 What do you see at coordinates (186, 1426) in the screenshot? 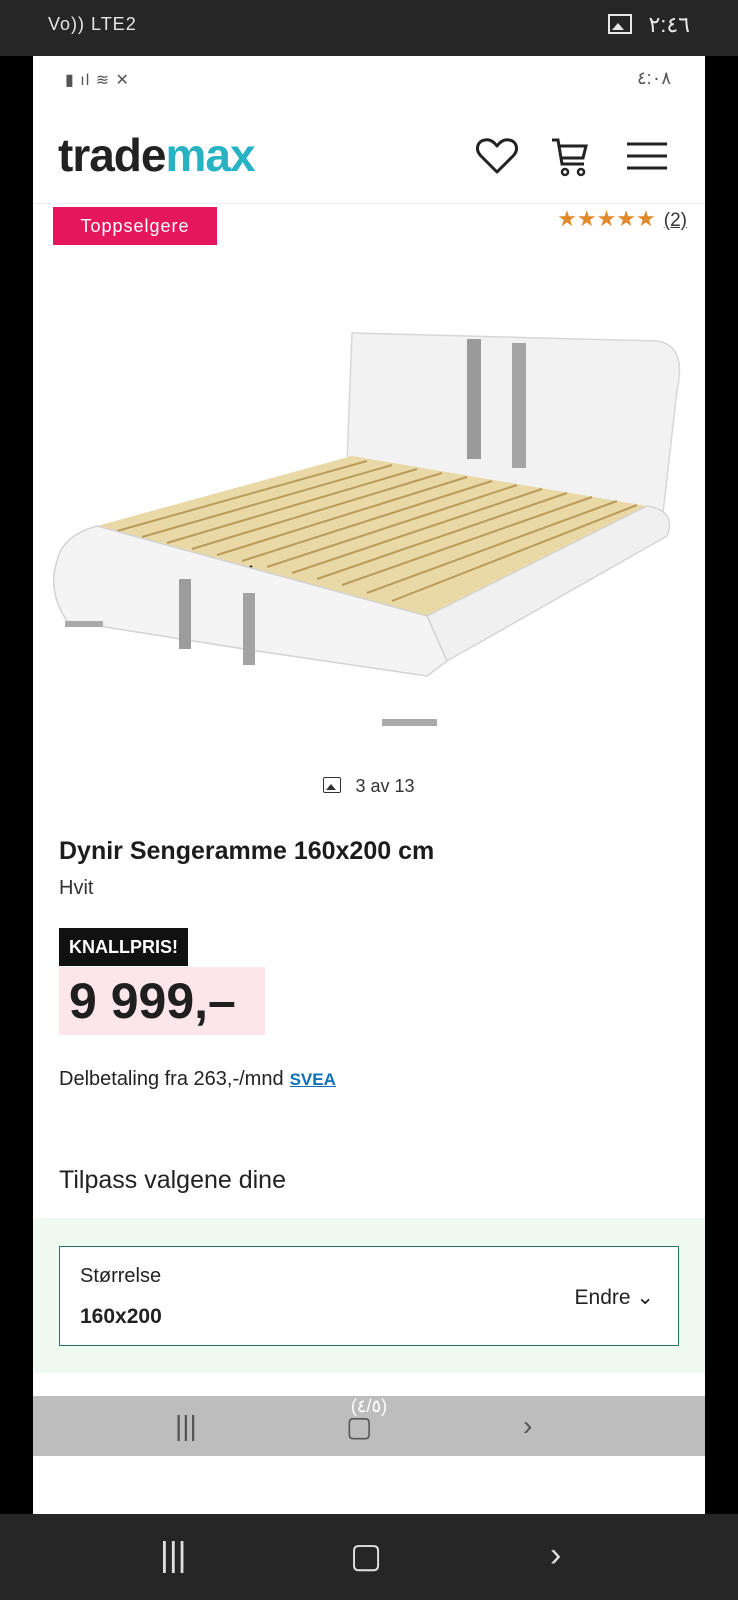
I see `recents-icon: |||` at bounding box center [186, 1426].